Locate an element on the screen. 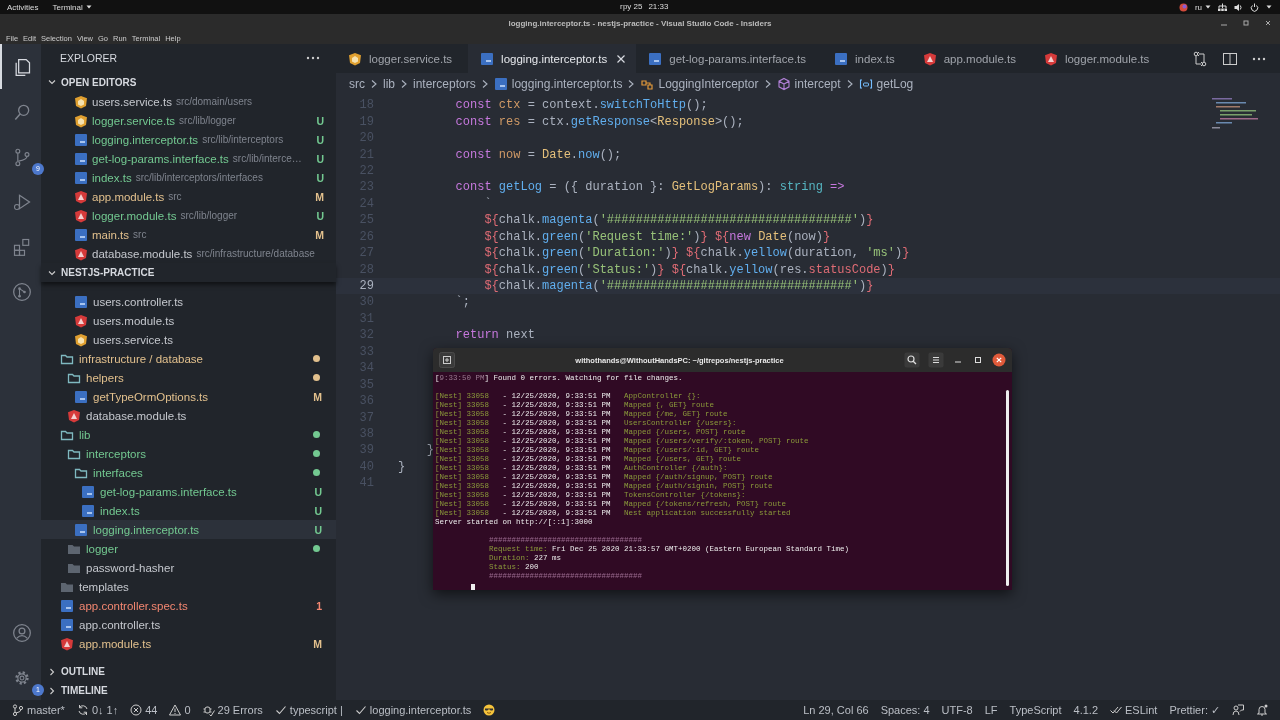 The width and height of the screenshot is (1280, 720). status-item: ESLint is located at coordinates (1134, 710).